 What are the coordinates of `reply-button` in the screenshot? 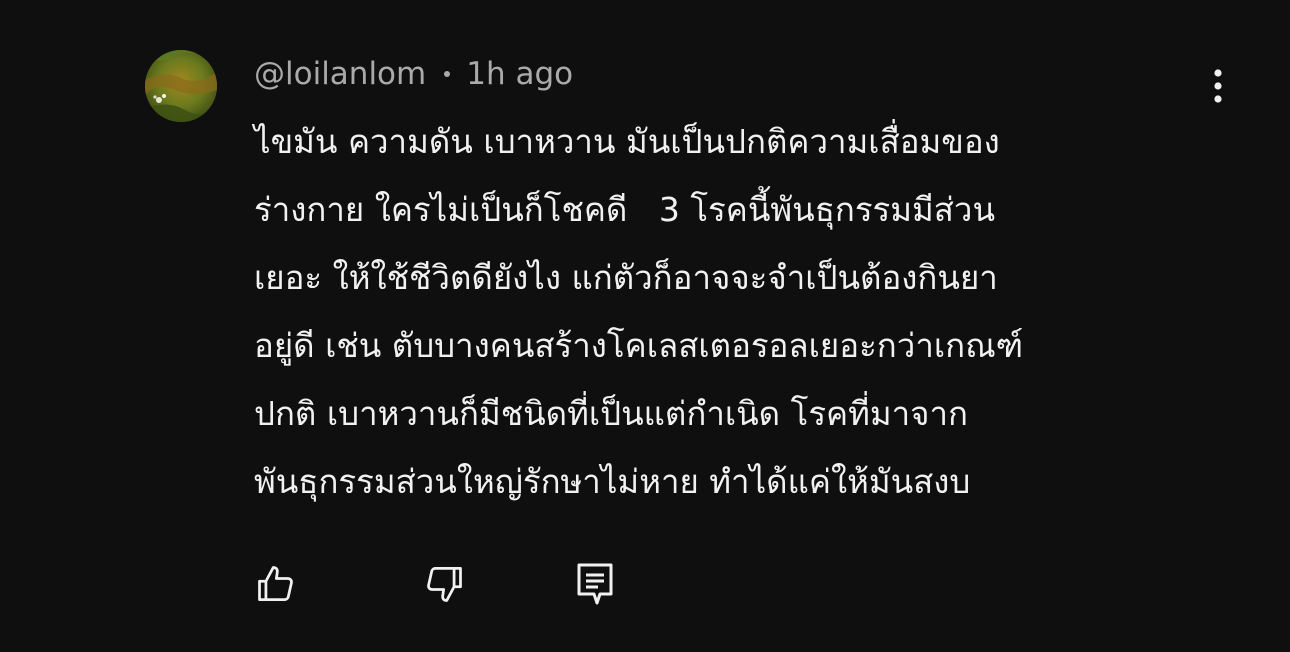 It's located at (595, 584).